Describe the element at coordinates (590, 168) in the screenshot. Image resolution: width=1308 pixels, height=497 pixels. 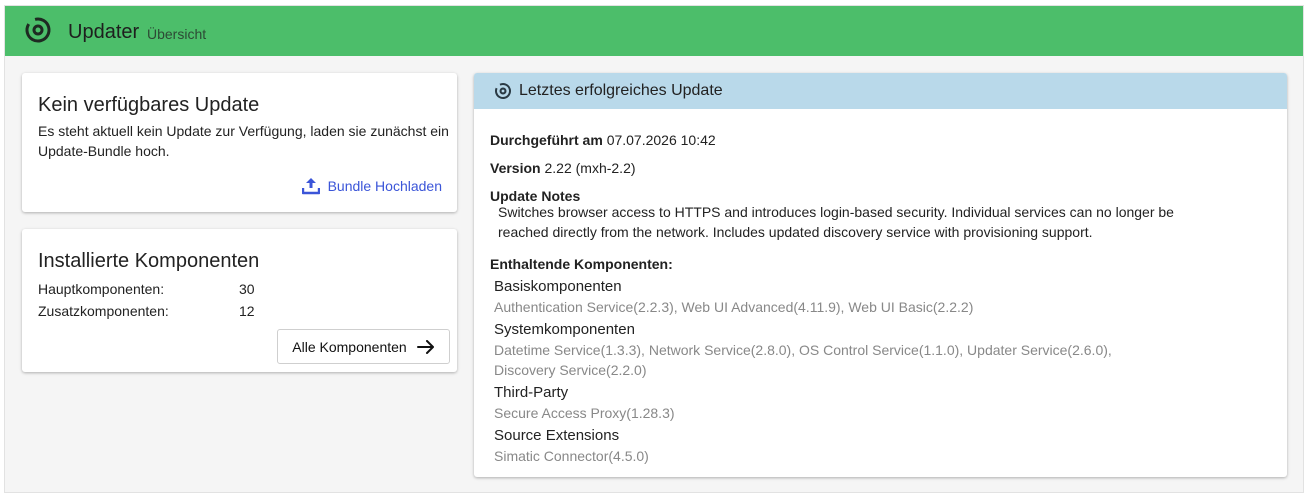
I see `version-value: 2.22 (mxh-2.2)` at that location.